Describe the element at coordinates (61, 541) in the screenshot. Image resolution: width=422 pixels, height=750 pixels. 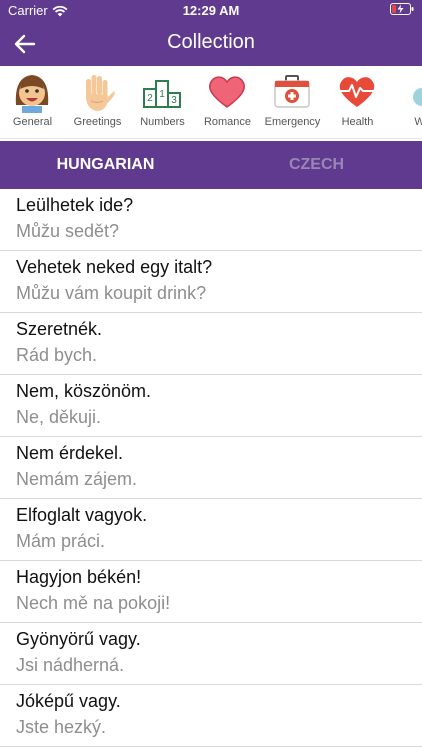
I see `phrase-translation: Mám práci.` at that location.